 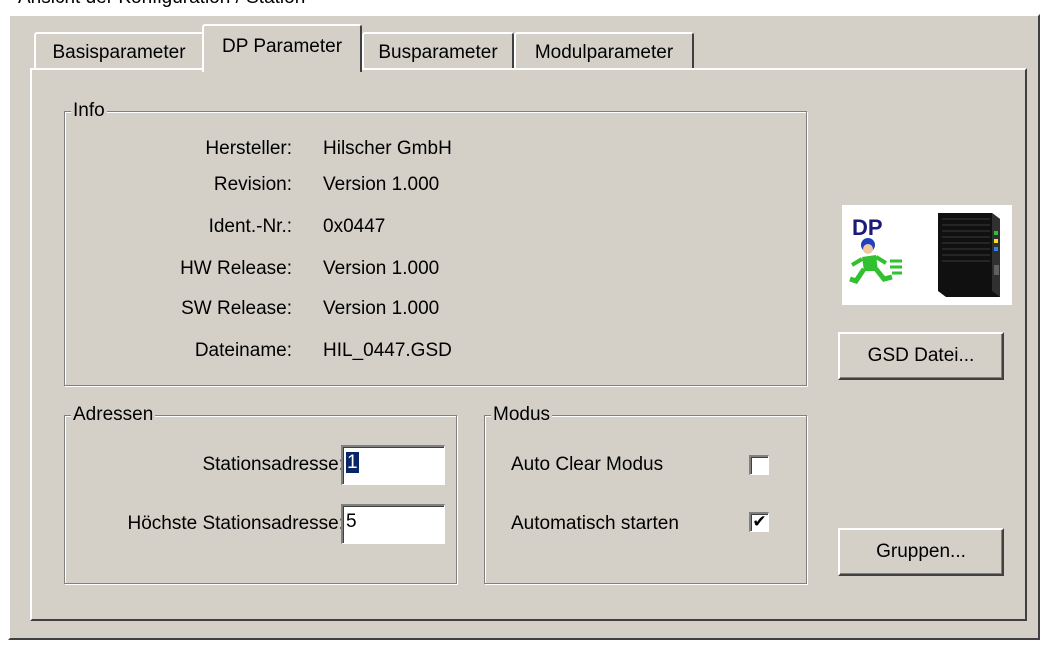 I want to click on dateiname-value: HIL_0447.GSD, so click(x=387, y=350).